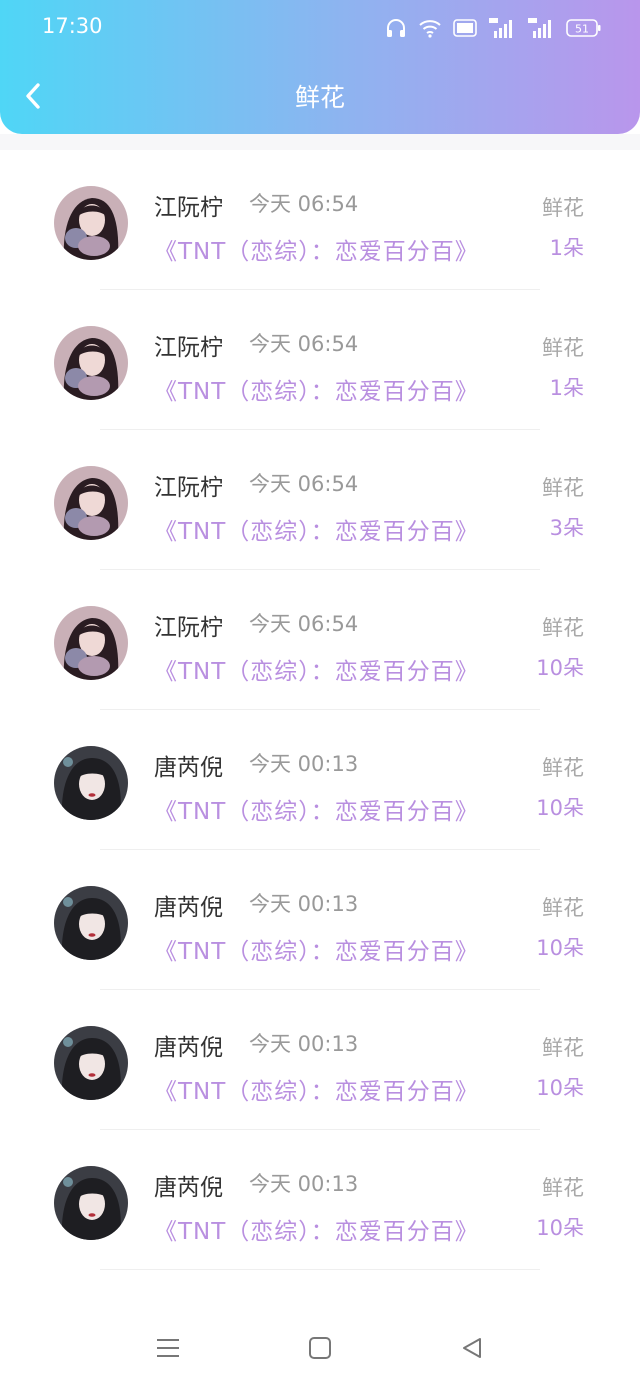 The height and width of the screenshot is (1387, 640). I want to click on back-triangle-icon, so click(472, 1348).